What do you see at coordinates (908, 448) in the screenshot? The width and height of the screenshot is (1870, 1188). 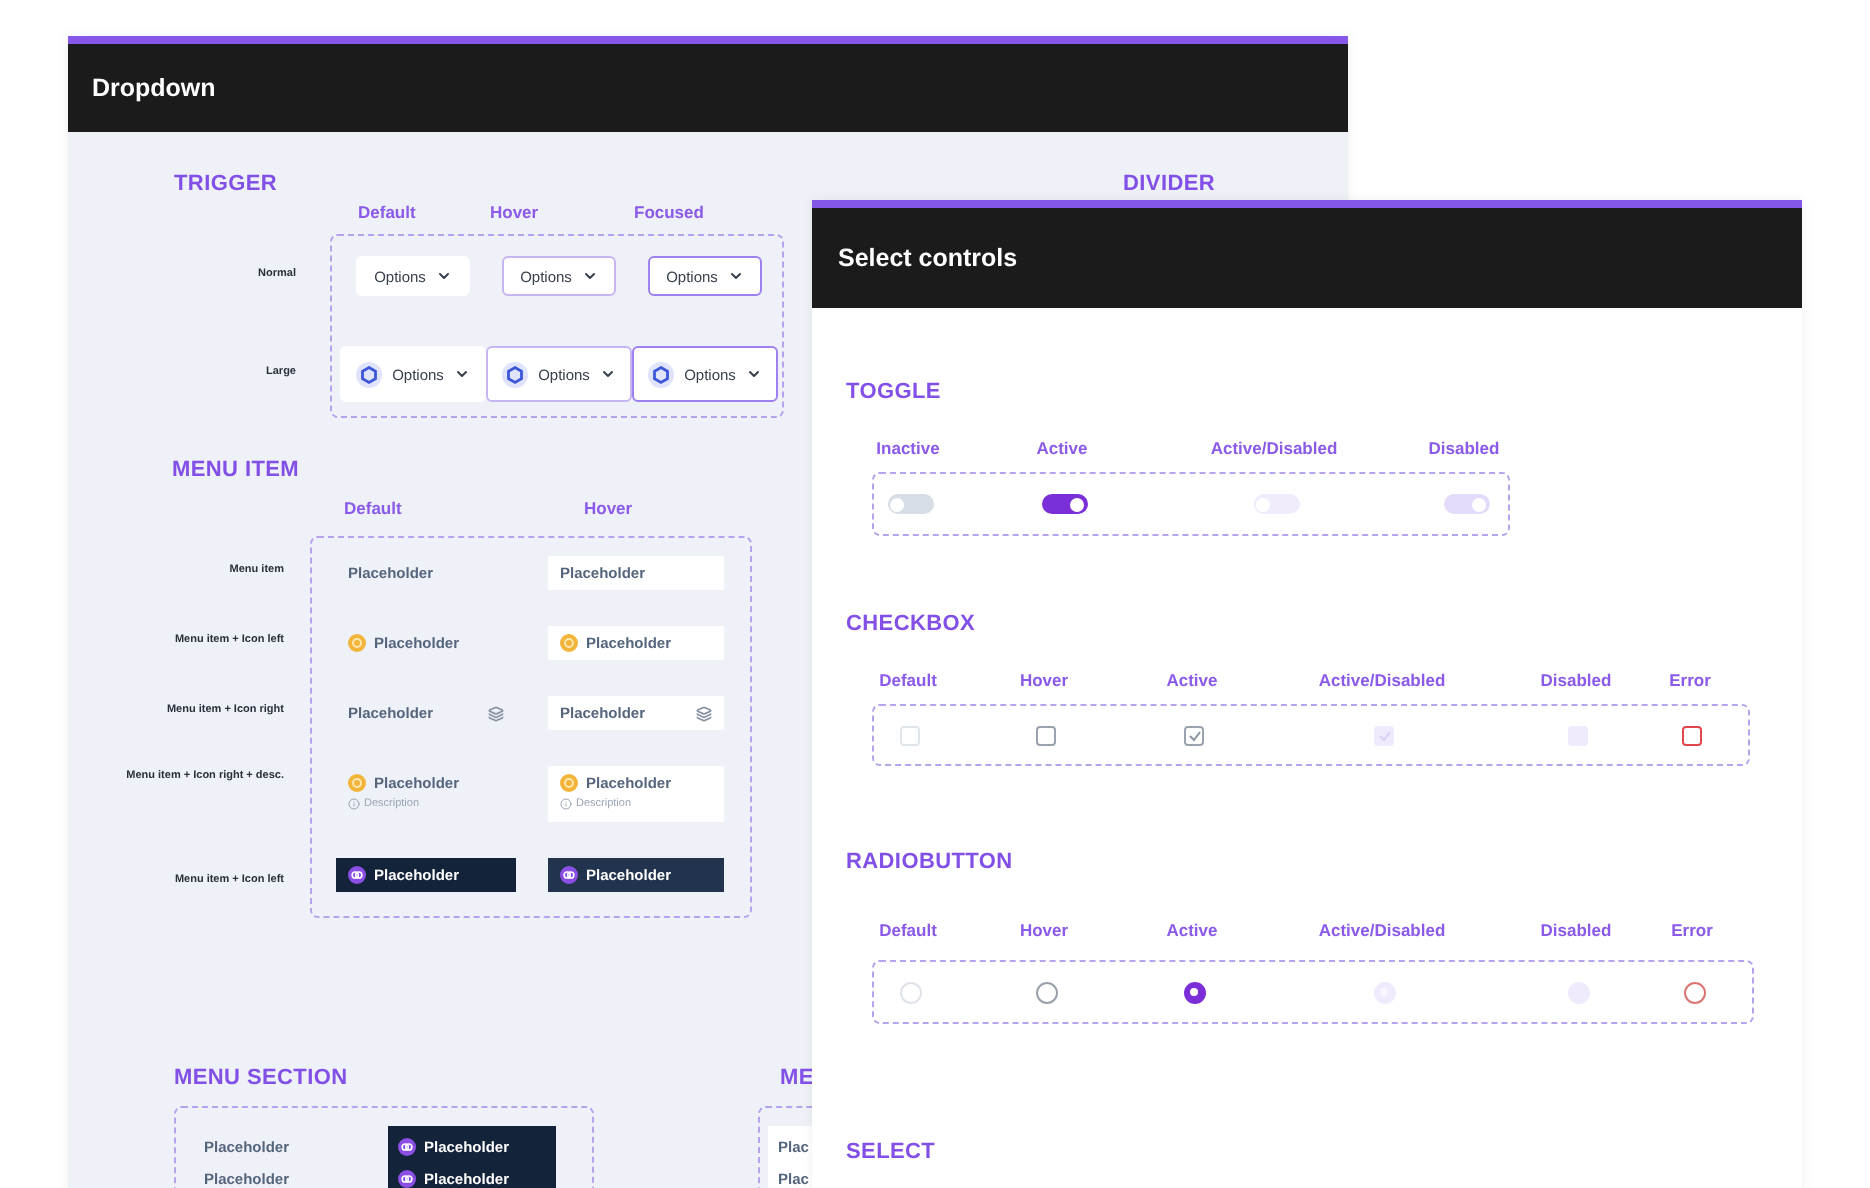 I see `column-header: Inactive` at bounding box center [908, 448].